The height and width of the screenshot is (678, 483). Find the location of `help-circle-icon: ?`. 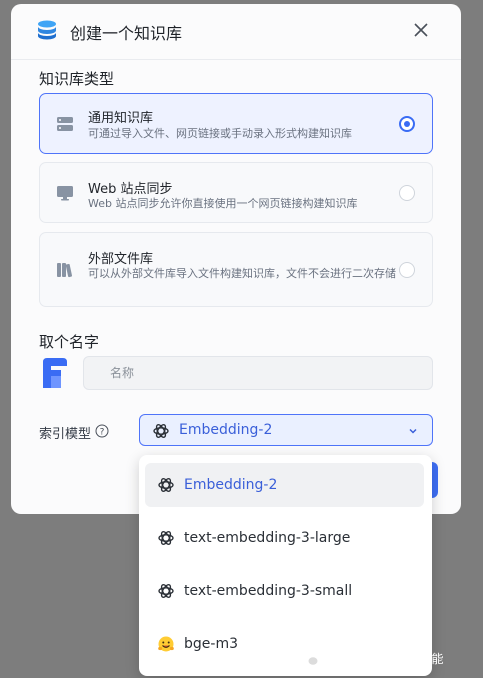

help-circle-icon: ? is located at coordinates (102, 431).